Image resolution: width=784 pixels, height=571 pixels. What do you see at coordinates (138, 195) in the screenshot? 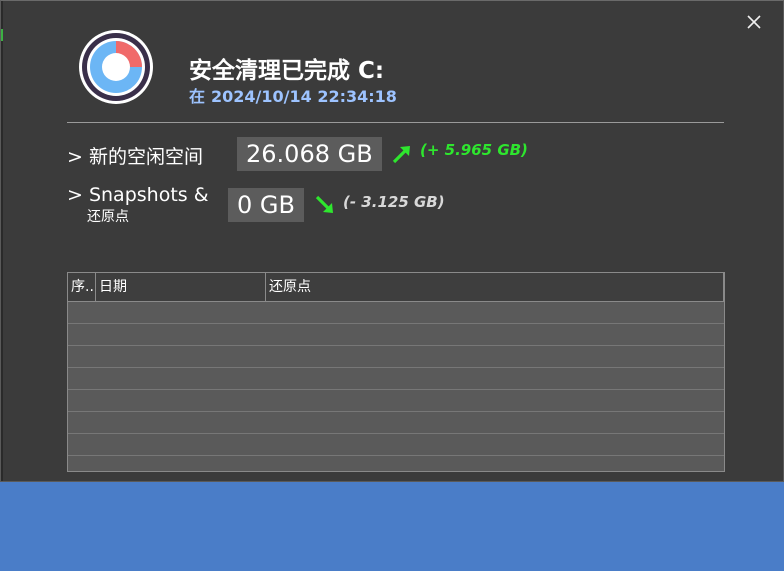
I see `snapshots-label-main: > Snapshots &` at bounding box center [138, 195].